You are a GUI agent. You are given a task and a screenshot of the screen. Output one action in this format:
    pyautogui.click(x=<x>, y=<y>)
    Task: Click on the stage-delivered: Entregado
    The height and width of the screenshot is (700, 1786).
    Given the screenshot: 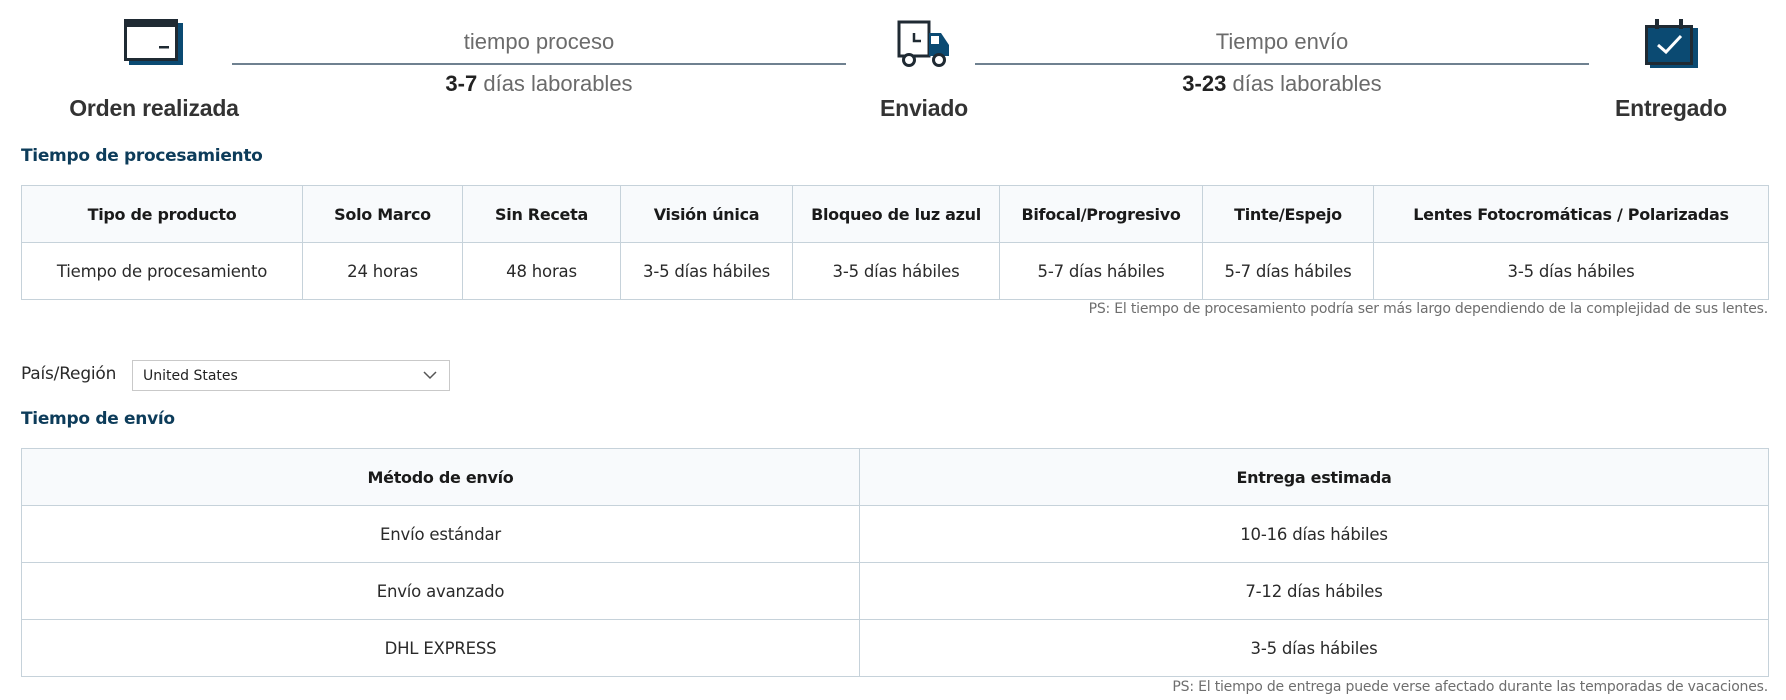 What is the action you would take?
    pyautogui.click(x=1671, y=70)
    